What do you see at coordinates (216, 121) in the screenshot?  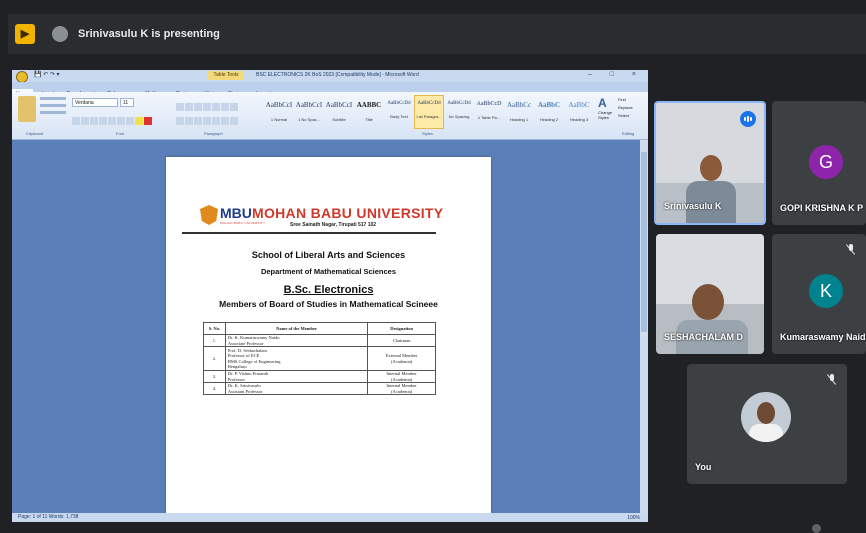 I see `line-spacing-icon` at bounding box center [216, 121].